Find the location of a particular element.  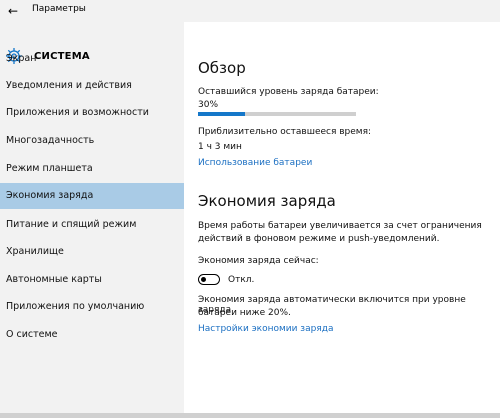

back-arrow-icon: ← is located at coordinates (13, 11).